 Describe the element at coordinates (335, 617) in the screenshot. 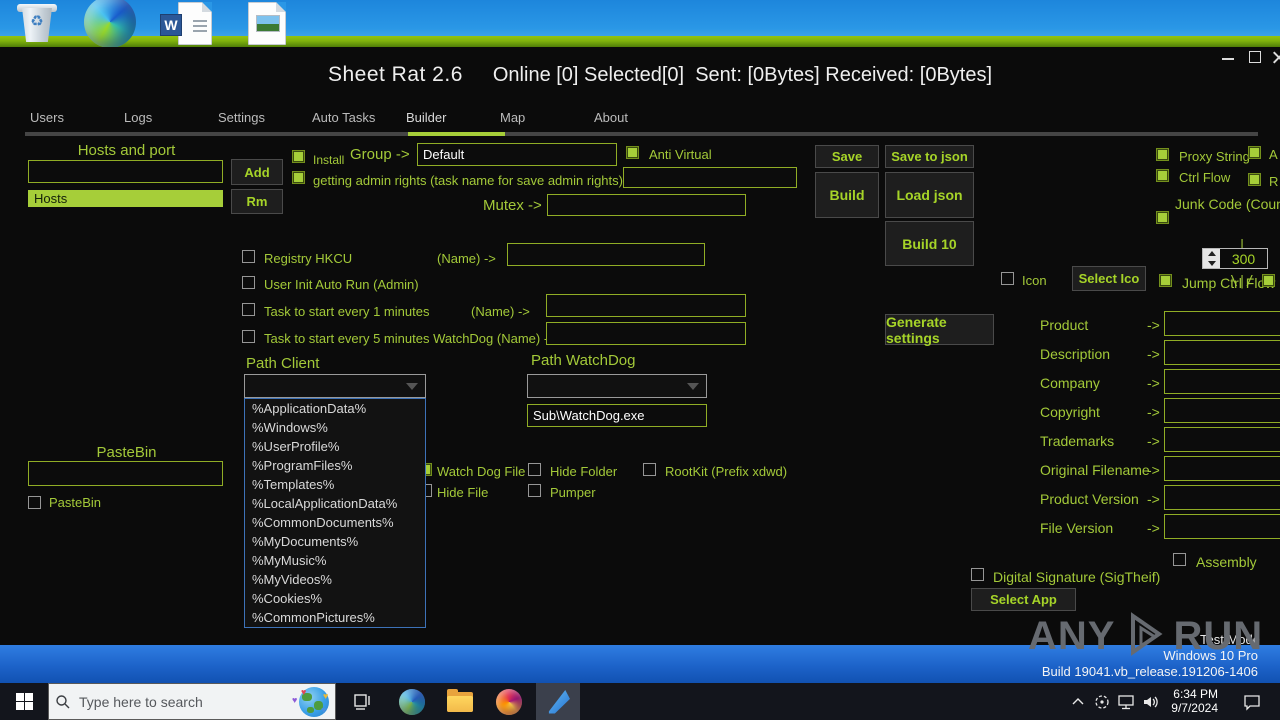

I see `path-option: %CommonPictures%` at that location.